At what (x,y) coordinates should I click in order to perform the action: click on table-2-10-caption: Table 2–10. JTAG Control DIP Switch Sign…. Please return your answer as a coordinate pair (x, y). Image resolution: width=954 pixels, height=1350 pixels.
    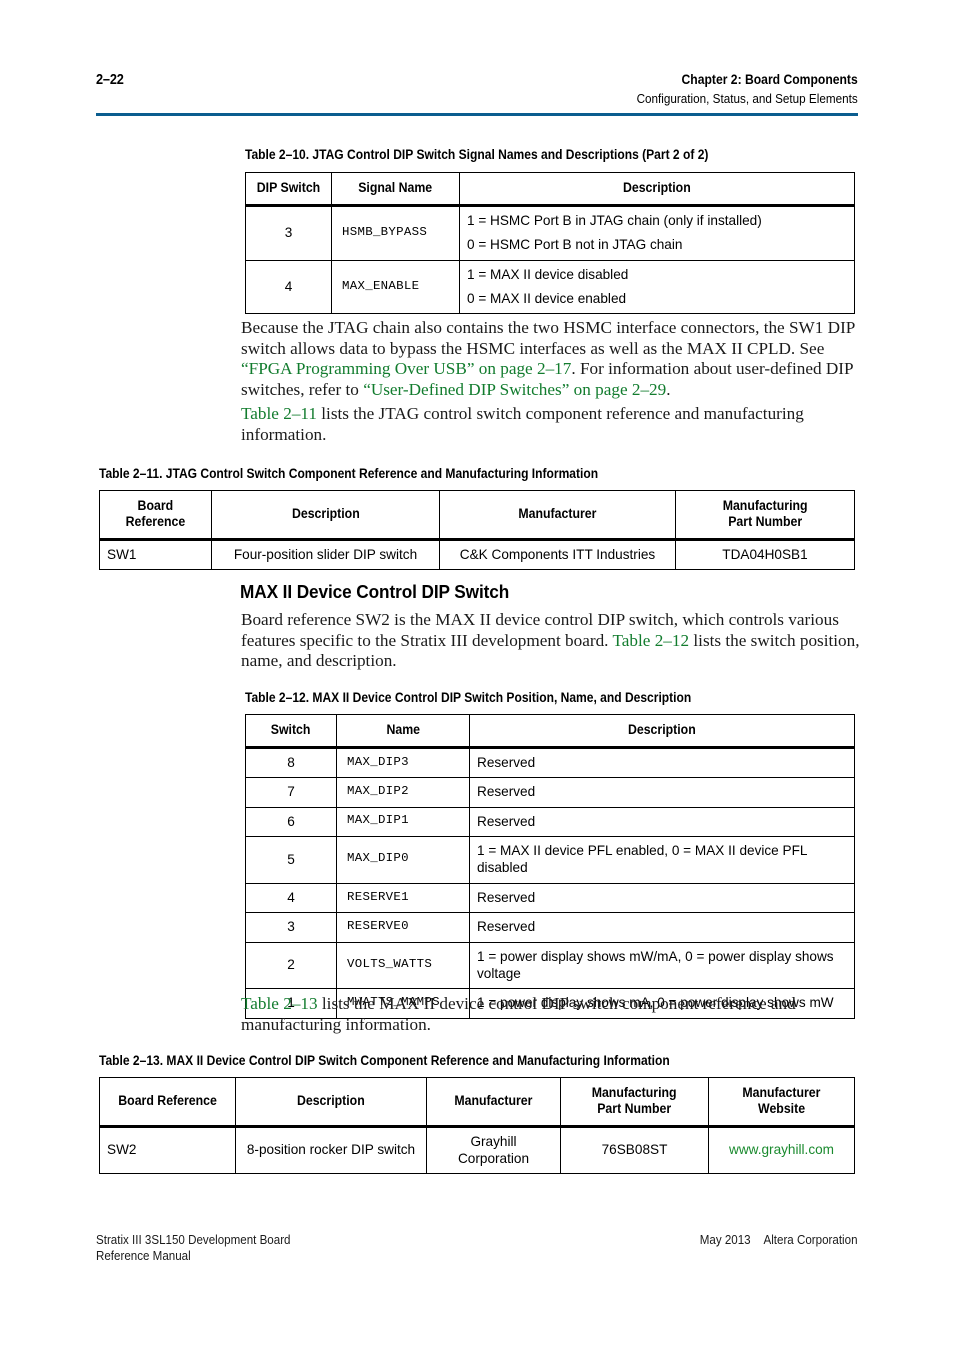
    Looking at the image, I should click on (477, 154).